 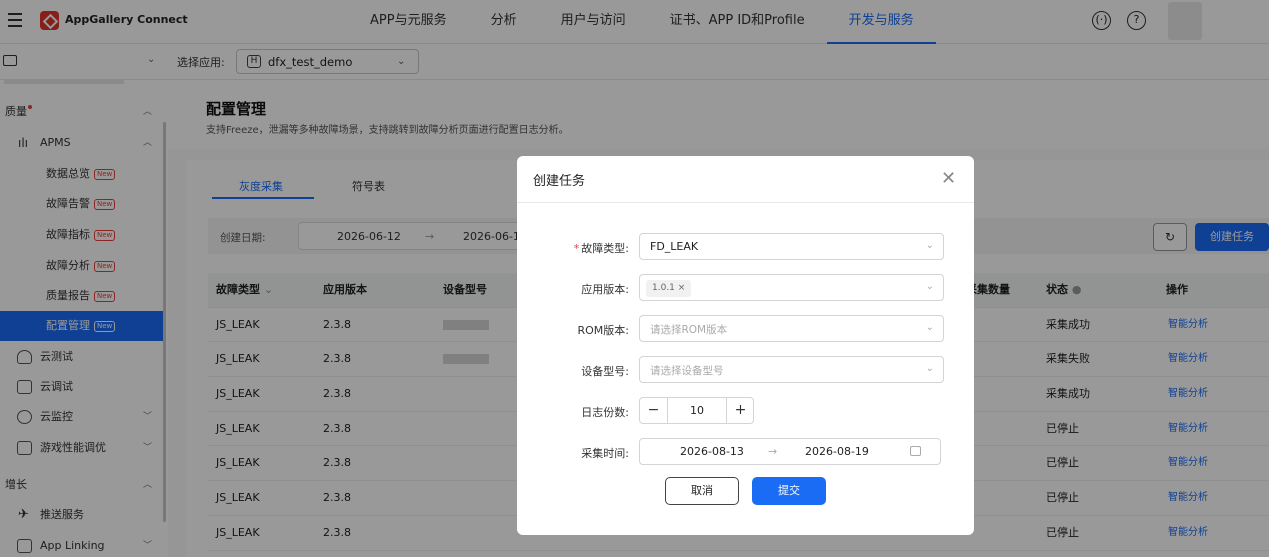 What do you see at coordinates (791, 328) in the screenshot?
I see `rom-version-select: 请选择ROM版本 ⌄` at bounding box center [791, 328].